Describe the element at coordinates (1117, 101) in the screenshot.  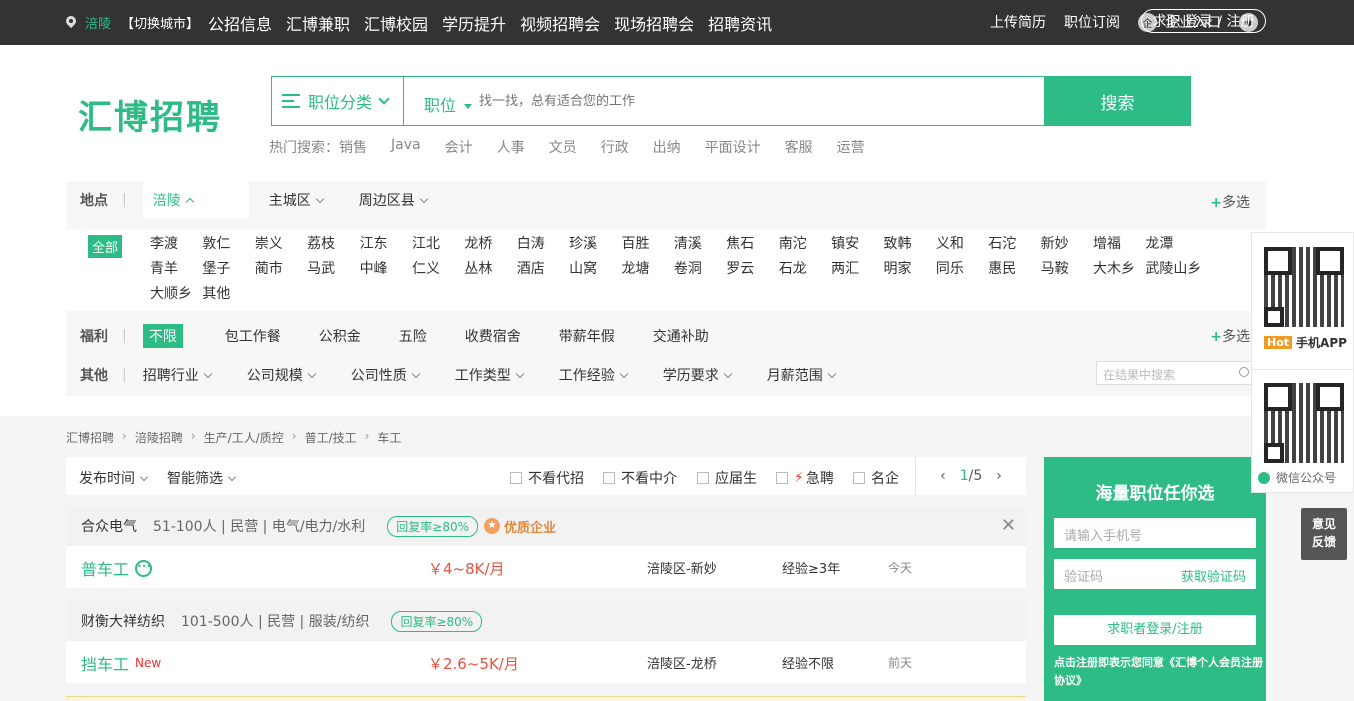
I see `search-button: 搜索` at that location.